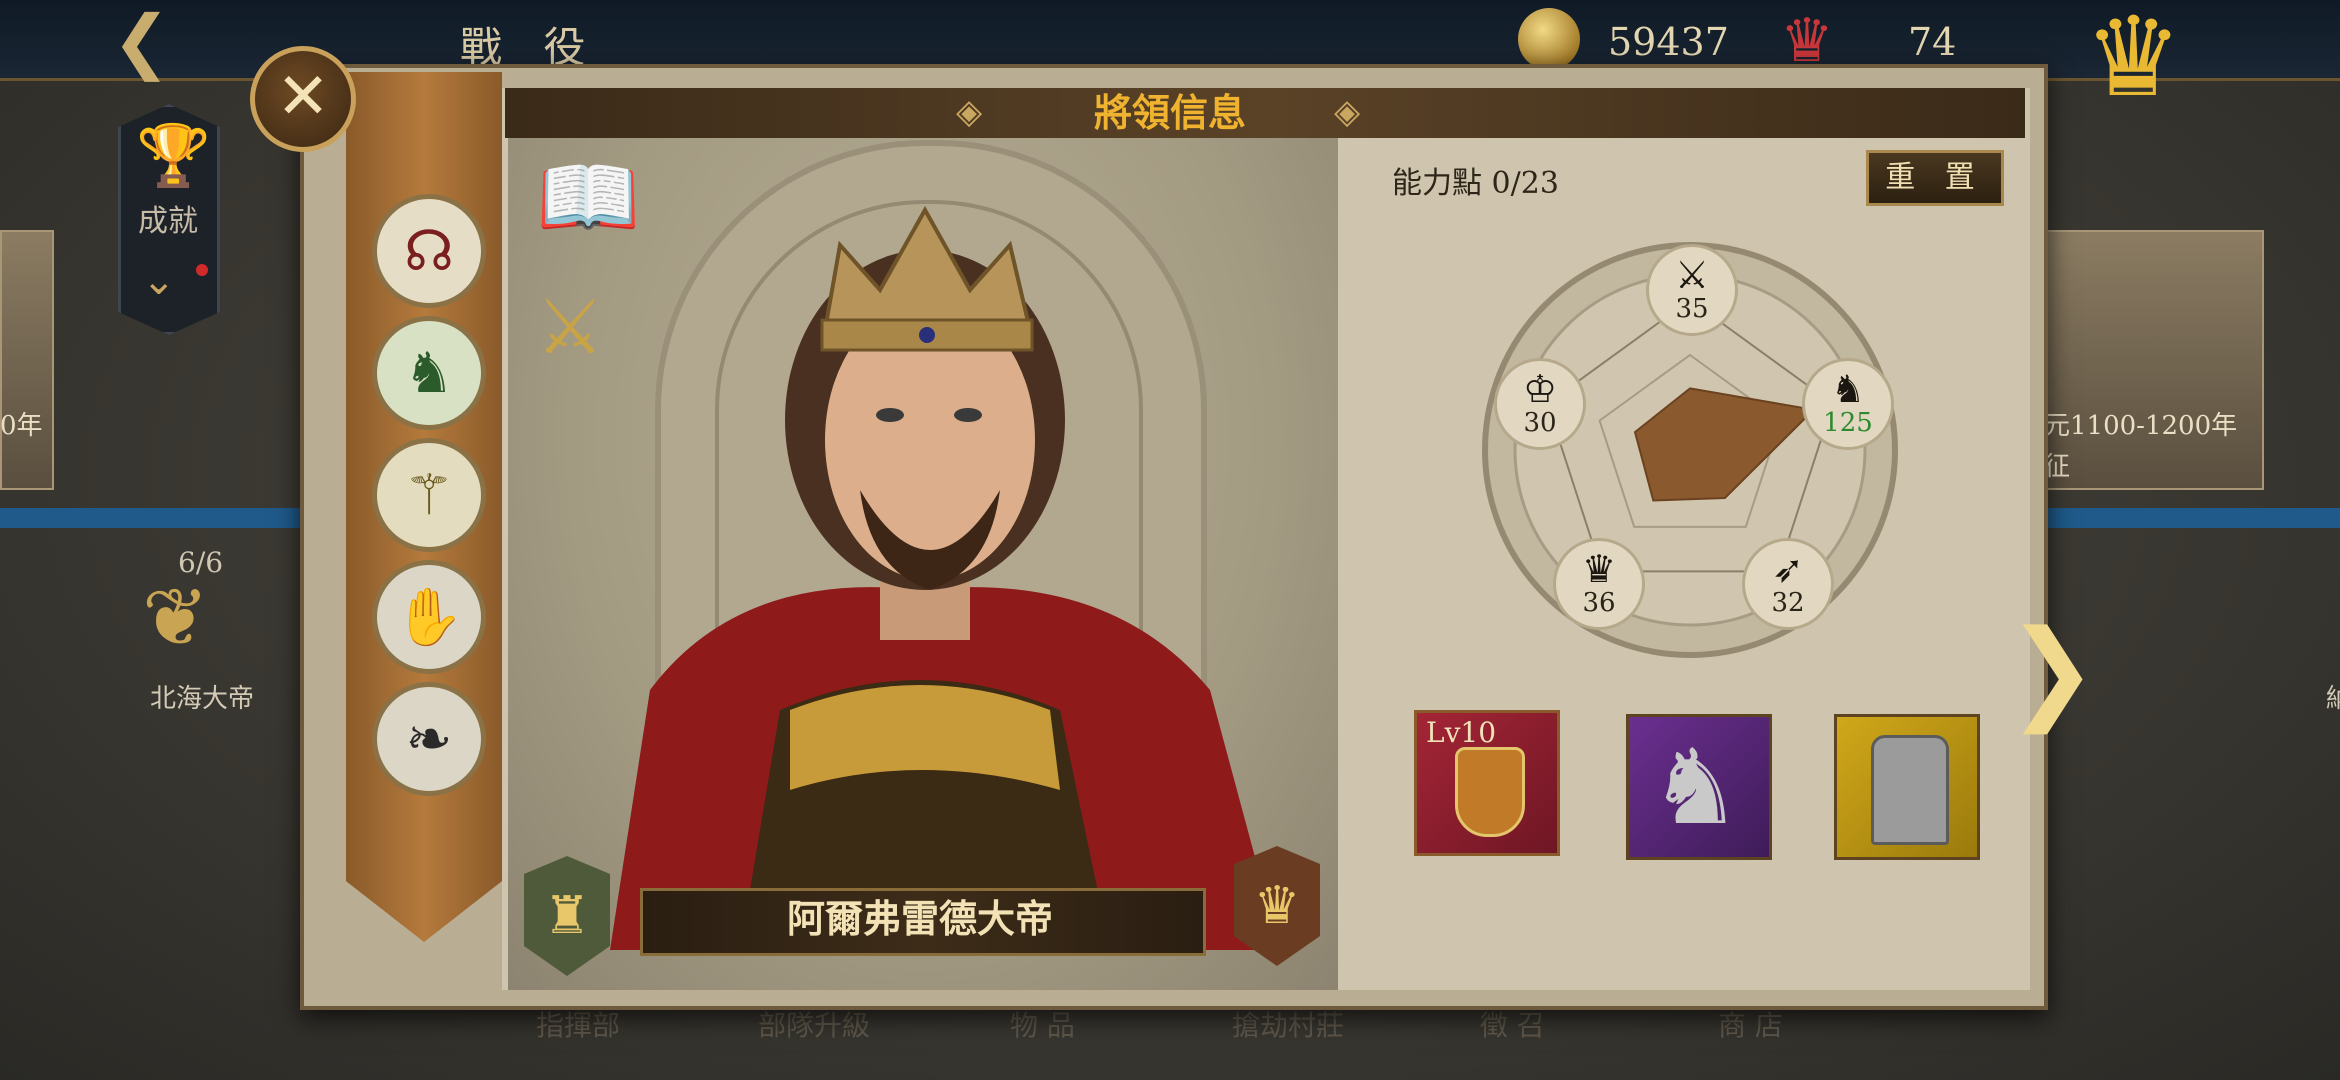 The image size is (2340, 1080). I want to click on knight-icon: ♞, so click(1848, 389).